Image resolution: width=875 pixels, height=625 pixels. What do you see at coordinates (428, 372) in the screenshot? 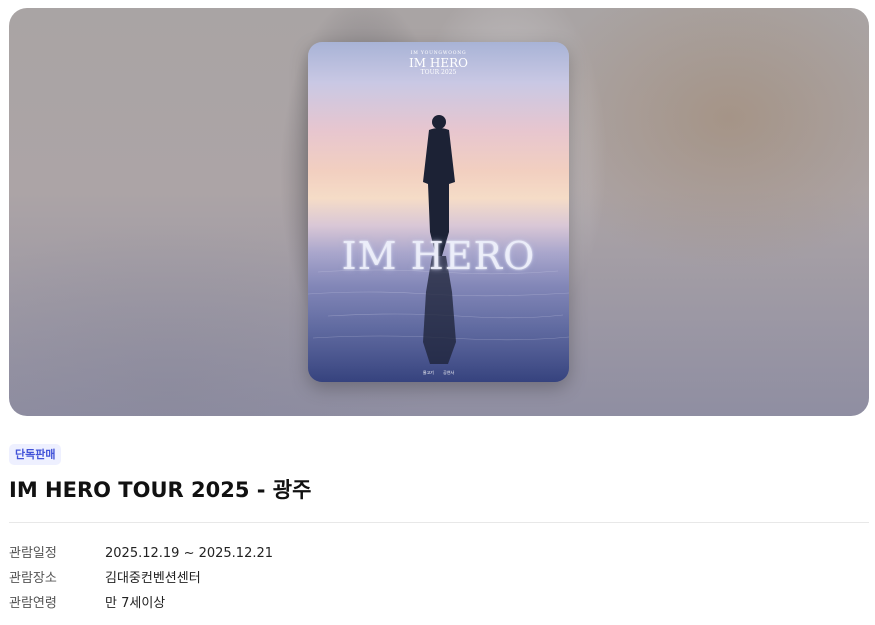
I see `poster-logo: 물고기` at bounding box center [428, 372].